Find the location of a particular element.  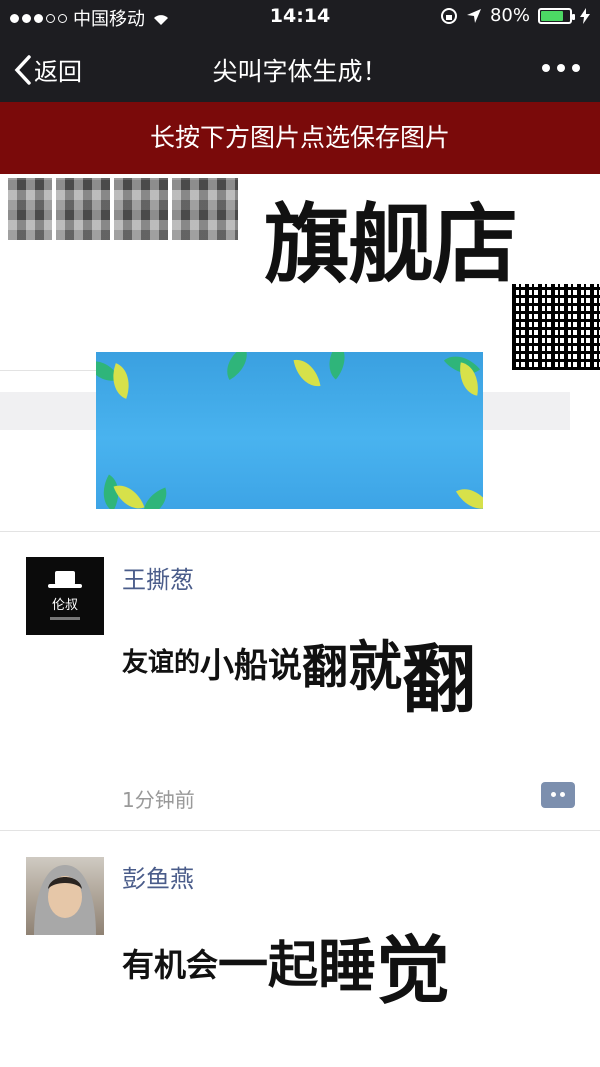

shop-suffix: 旗舰店 is located at coordinates (391, 245).